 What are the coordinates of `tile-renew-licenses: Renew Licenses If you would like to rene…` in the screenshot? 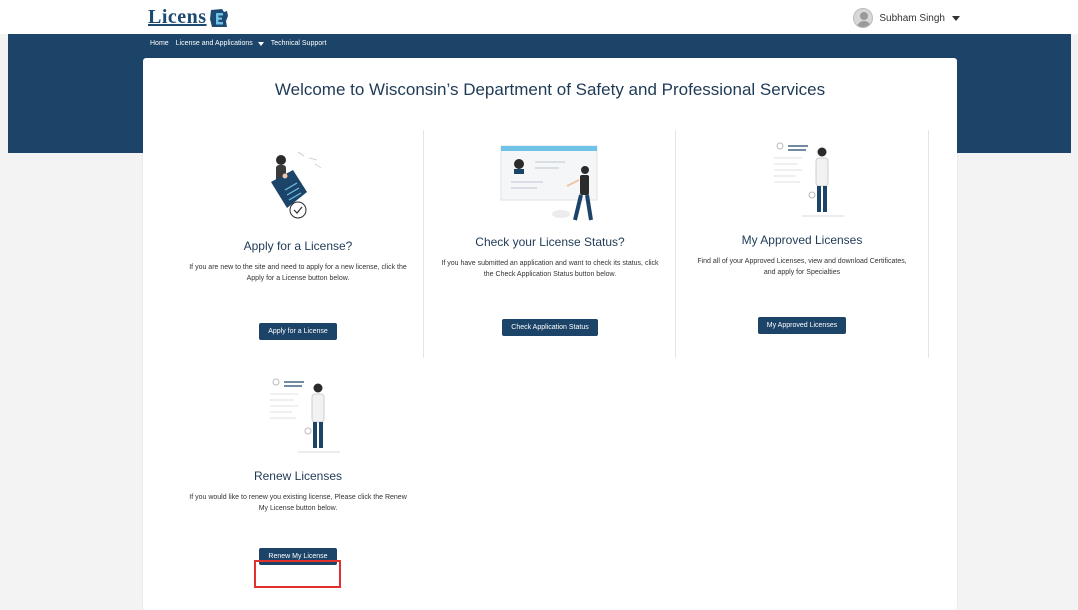 It's located at (298, 470).